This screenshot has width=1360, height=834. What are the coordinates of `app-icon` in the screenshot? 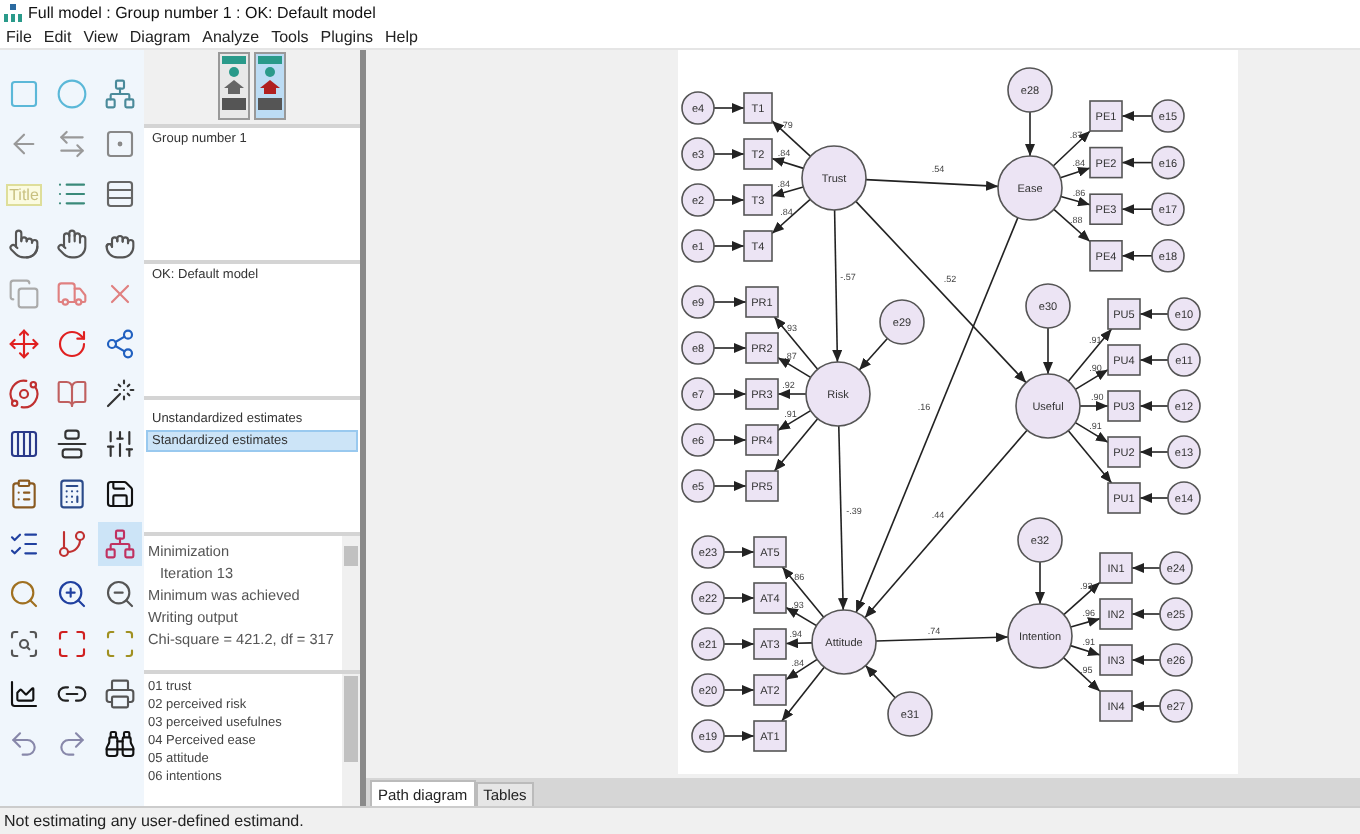 It's located at (13, 12).